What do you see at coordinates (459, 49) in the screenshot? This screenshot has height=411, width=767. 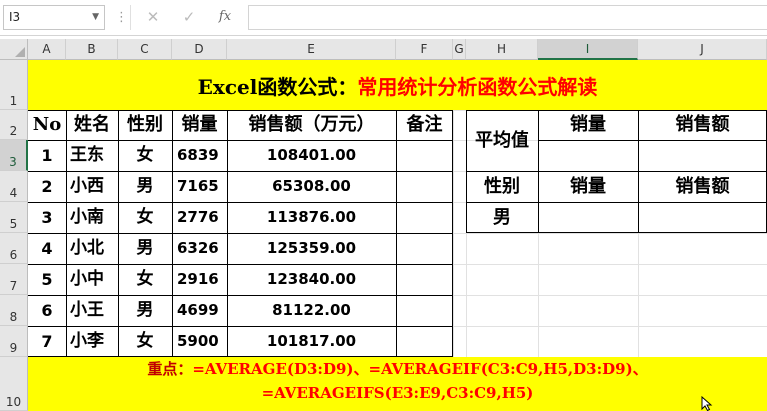 I see `column-header-g: G` at bounding box center [459, 49].